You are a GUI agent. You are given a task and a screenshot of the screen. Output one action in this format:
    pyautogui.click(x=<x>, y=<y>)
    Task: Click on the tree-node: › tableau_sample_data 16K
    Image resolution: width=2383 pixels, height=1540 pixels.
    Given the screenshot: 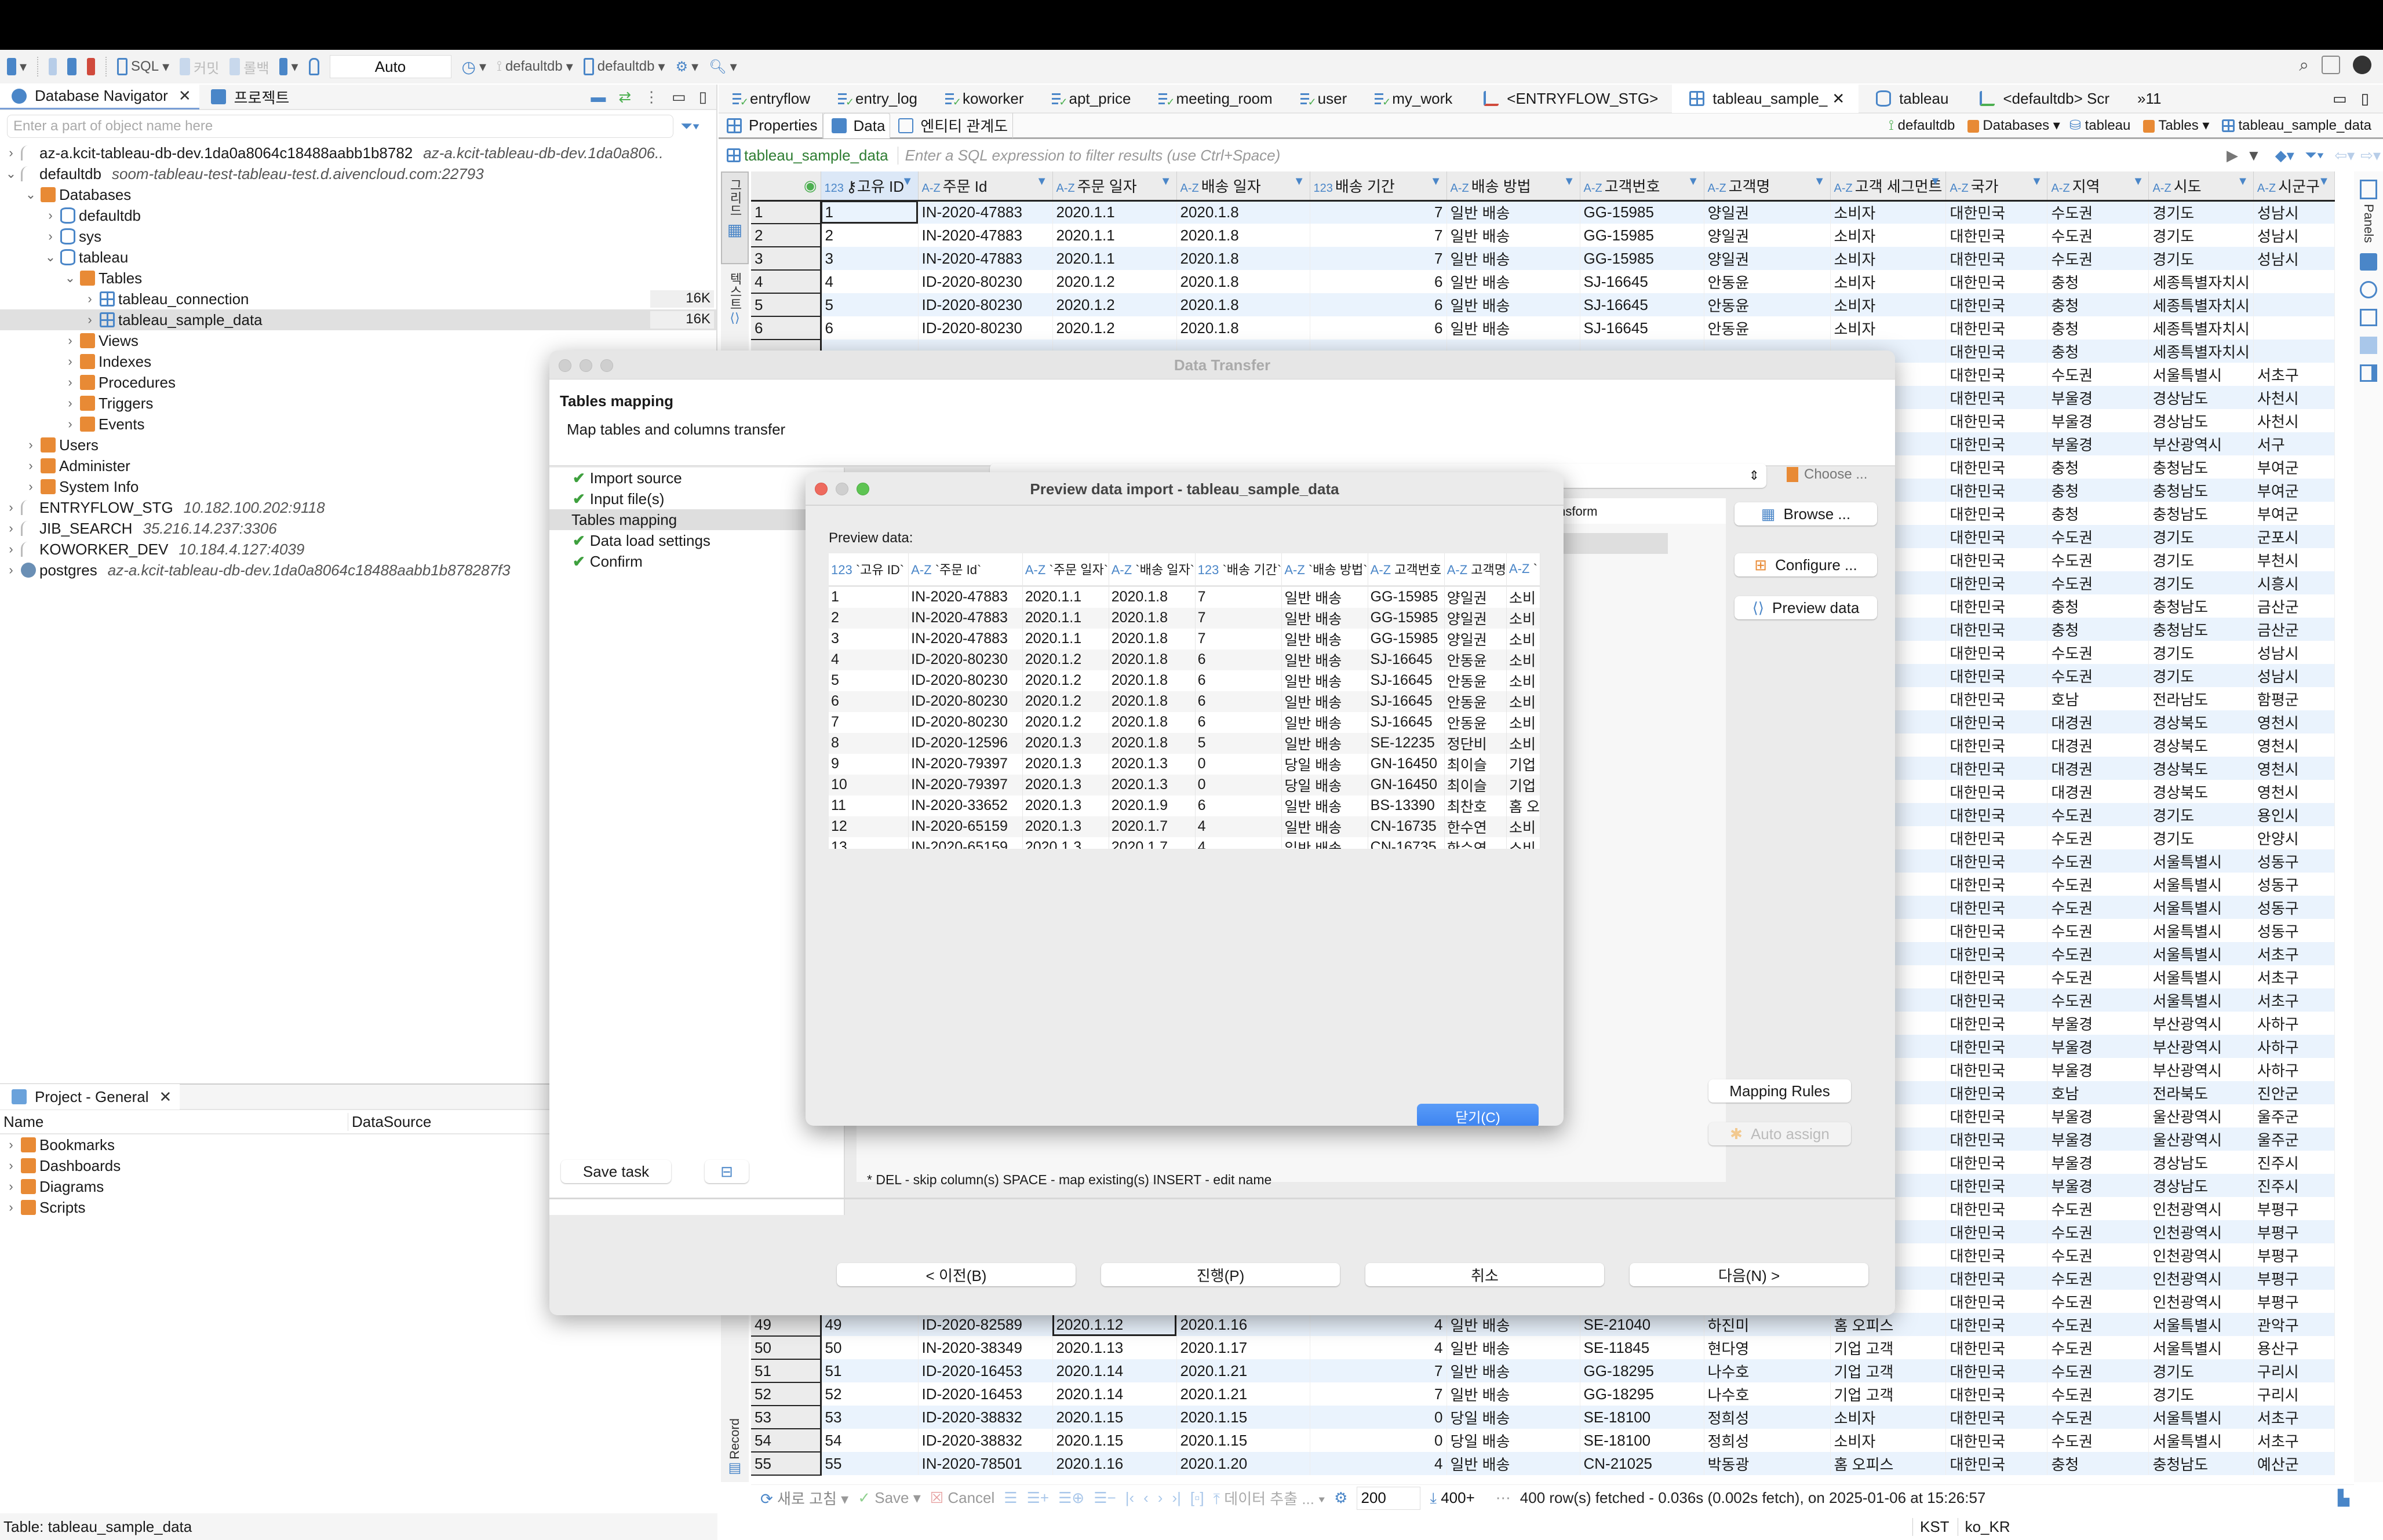 What is the action you would take?
    pyautogui.click(x=358, y=319)
    